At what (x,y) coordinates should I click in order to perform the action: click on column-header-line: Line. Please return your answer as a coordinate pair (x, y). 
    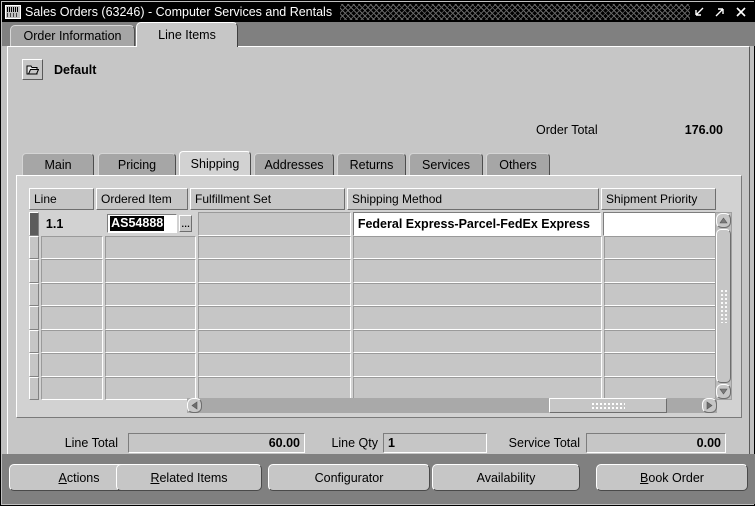
    Looking at the image, I should click on (61, 199).